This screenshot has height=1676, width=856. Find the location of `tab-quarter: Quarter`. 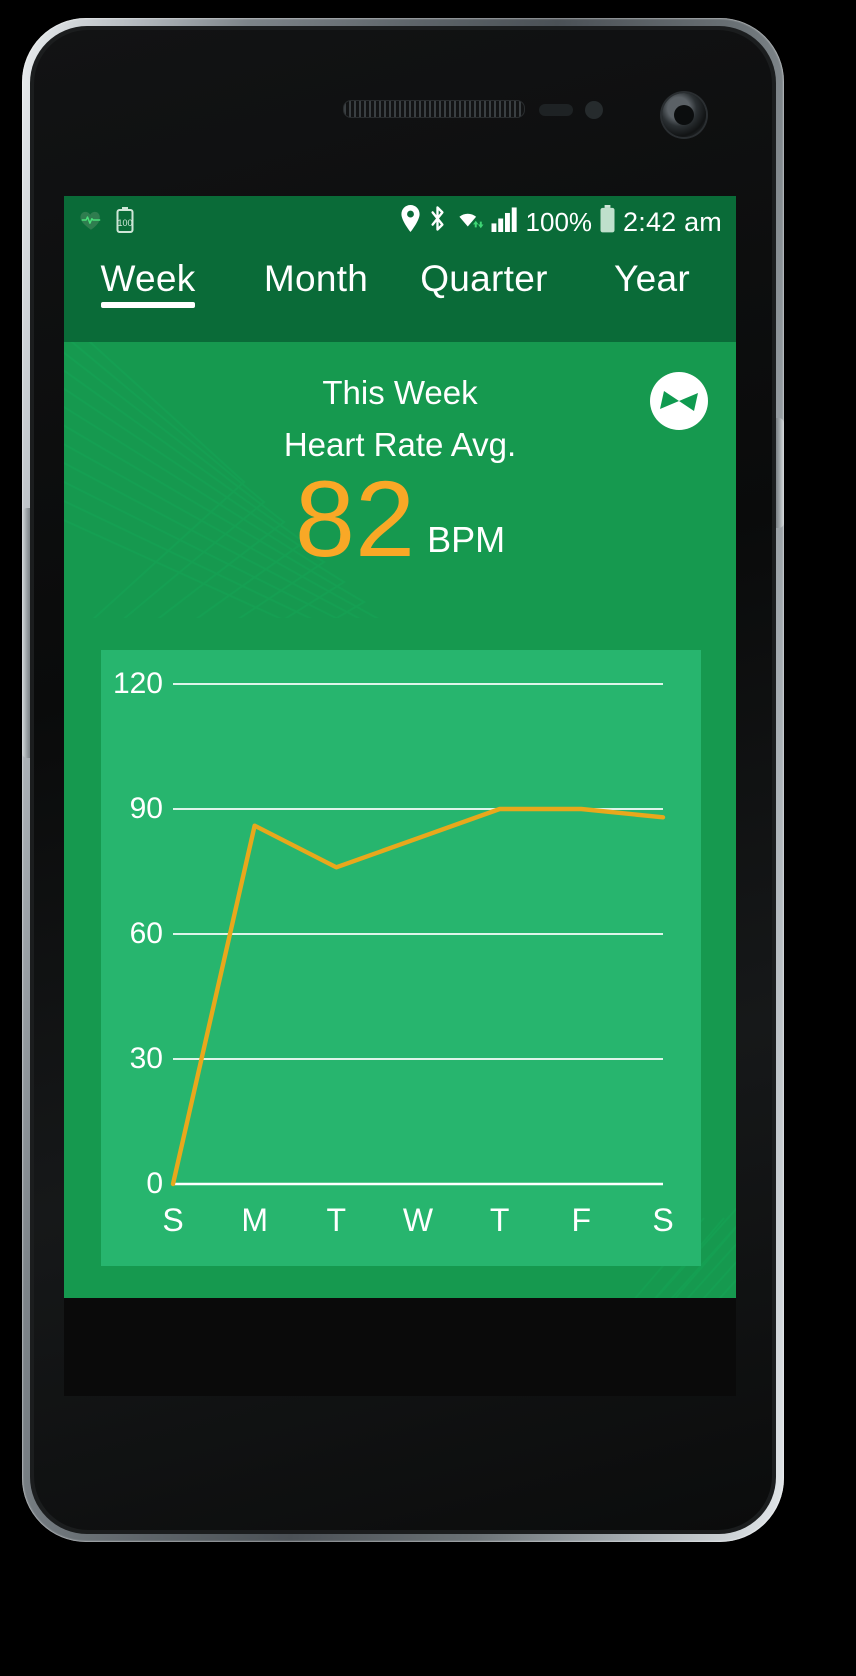

tab-quarter: Quarter is located at coordinates (484, 274).